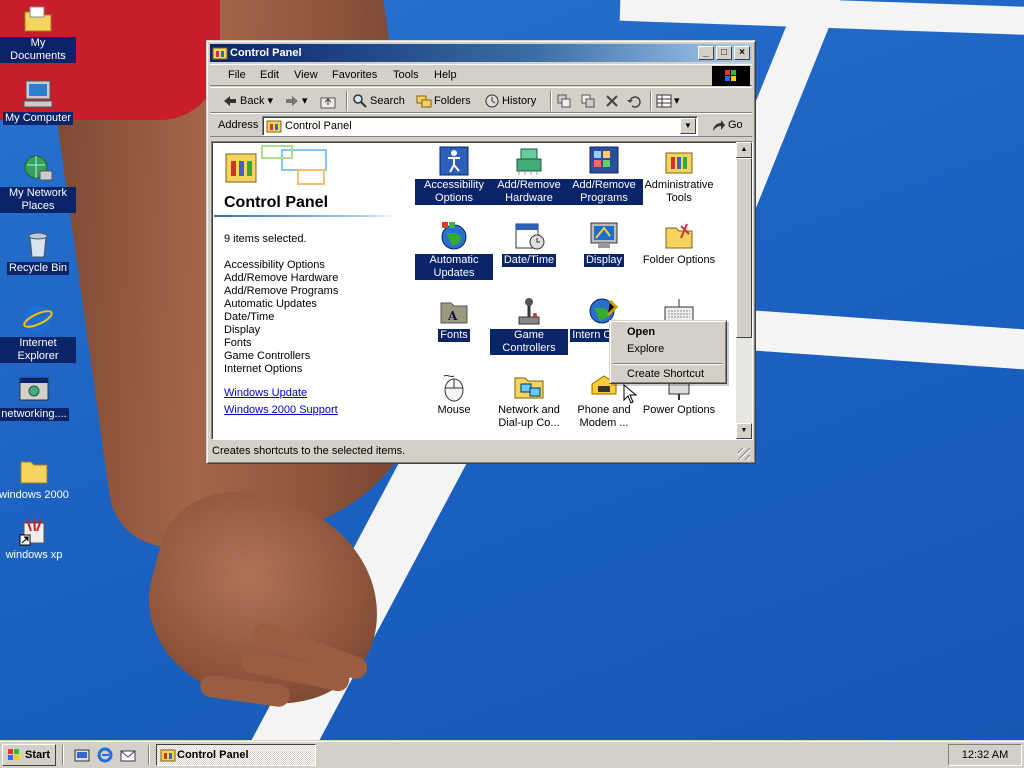 Image resolution: width=1024 pixels, height=768 pixels. I want to click on views-button: ▾, so click(668, 101).